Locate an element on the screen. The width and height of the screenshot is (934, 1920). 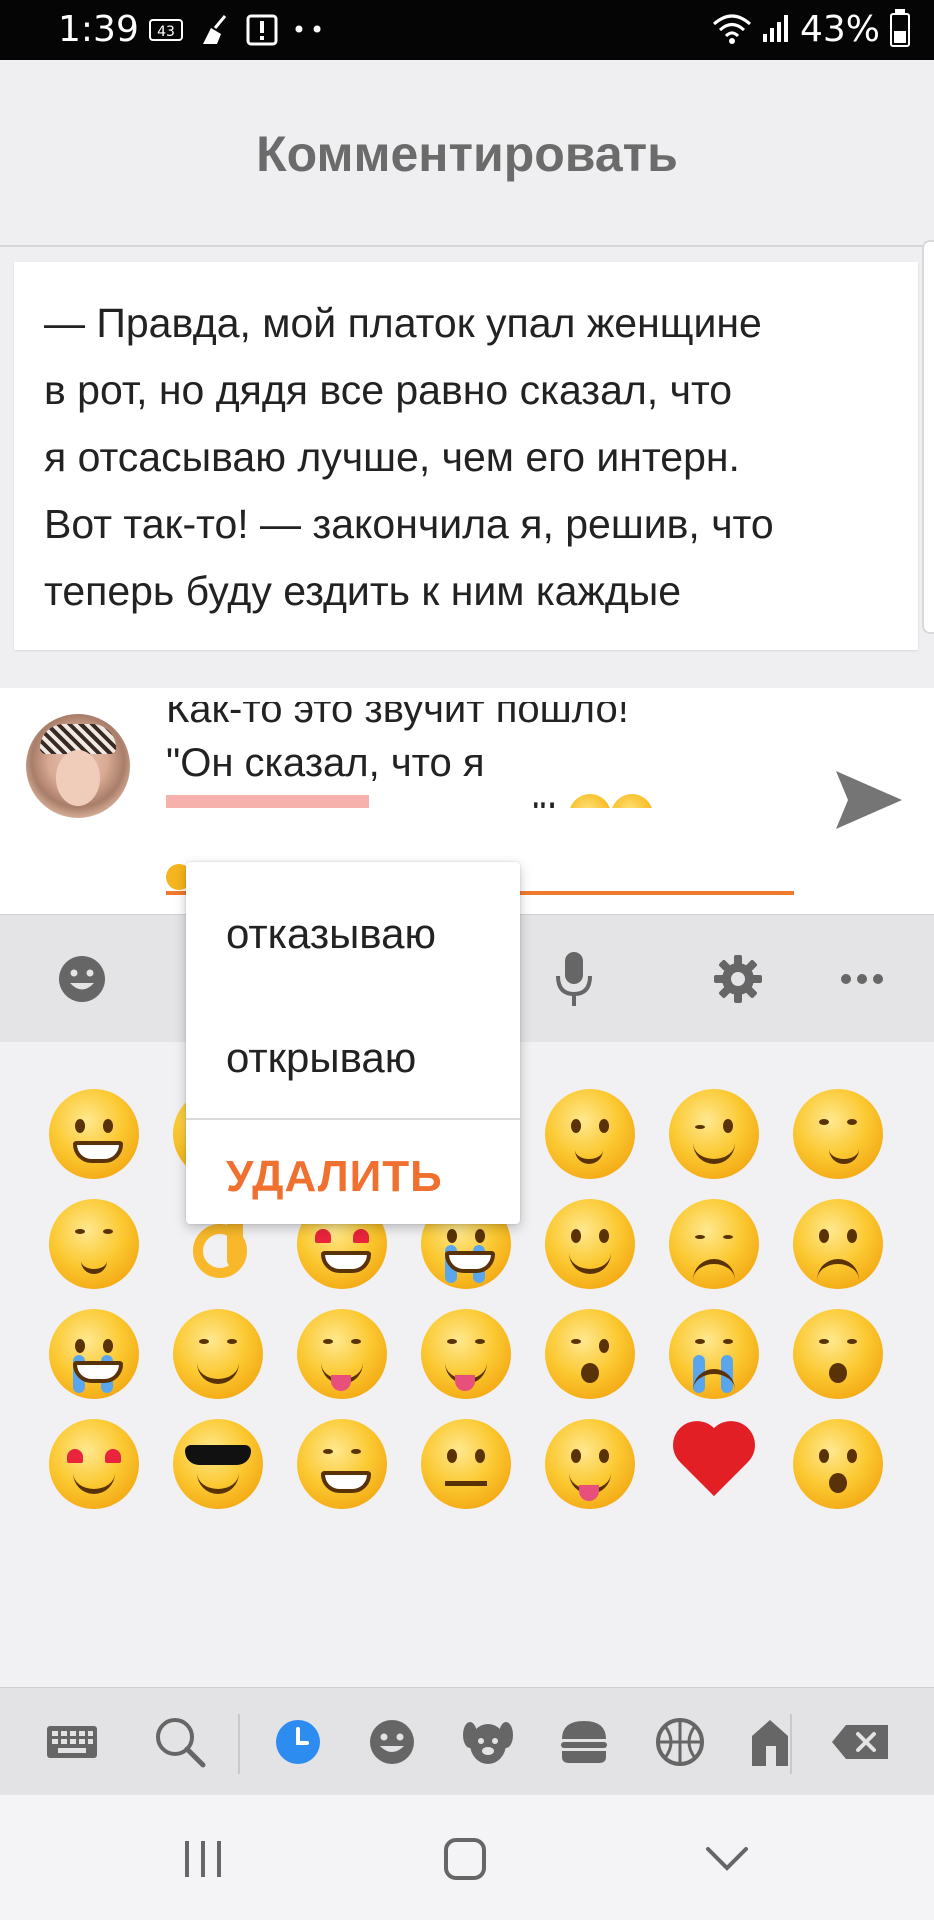
system-nav-bar is located at coordinates (467, 1857).